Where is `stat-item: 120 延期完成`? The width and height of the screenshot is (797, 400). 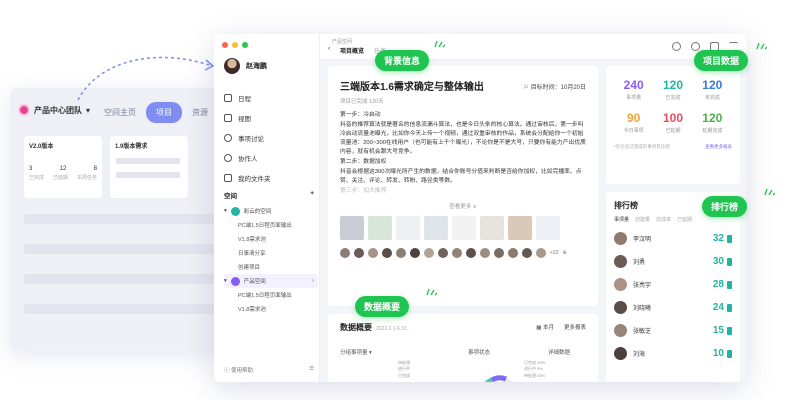 stat-item: 120 延期完成 is located at coordinates (712, 122).